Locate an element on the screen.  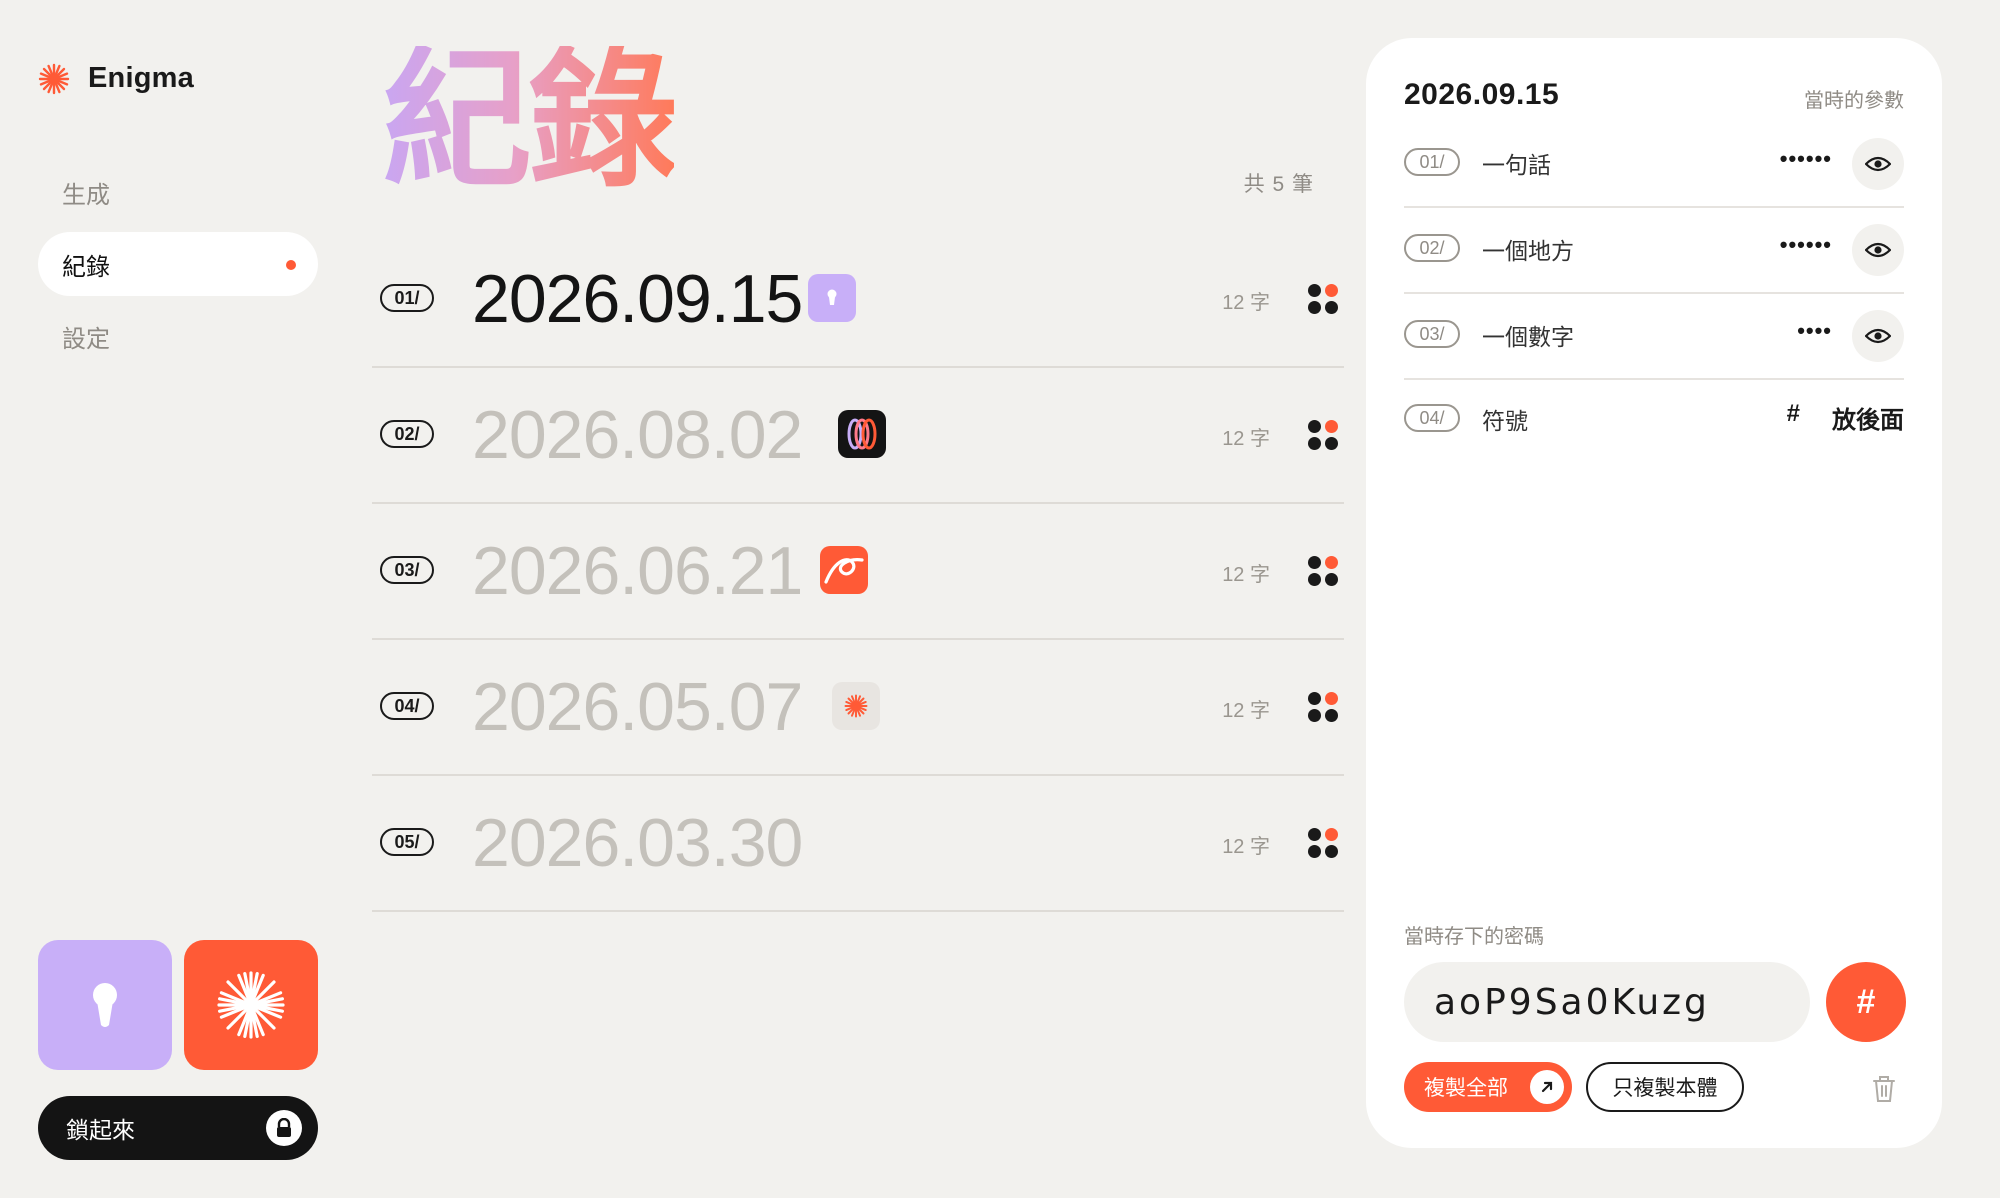
param-index: 02/ is located at coordinates (1432, 248).